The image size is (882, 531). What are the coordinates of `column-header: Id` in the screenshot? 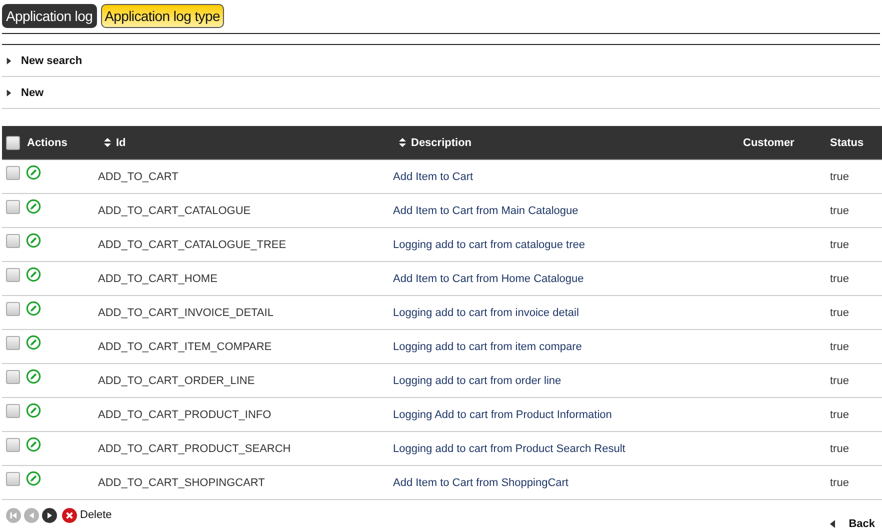 It's located at (121, 142).